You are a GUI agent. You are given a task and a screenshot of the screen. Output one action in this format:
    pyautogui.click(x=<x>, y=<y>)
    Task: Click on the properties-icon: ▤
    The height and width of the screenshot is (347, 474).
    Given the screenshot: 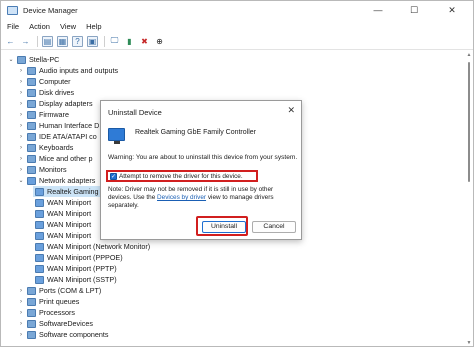 What is the action you would take?
    pyautogui.click(x=47, y=41)
    